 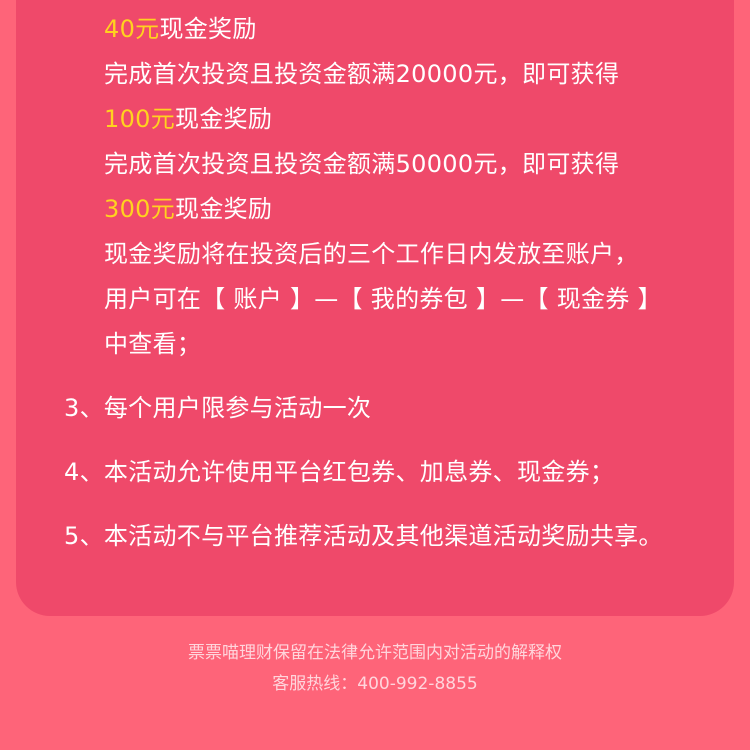 I want to click on rule-number: 3、, so click(x=84, y=408).